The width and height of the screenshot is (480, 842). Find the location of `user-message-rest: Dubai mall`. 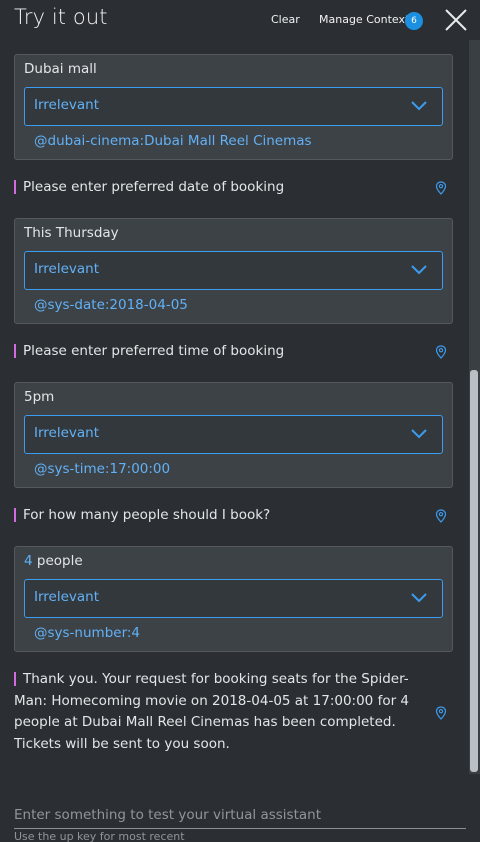

user-message-rest: Dubai mall is located at coordinates (60, 69).